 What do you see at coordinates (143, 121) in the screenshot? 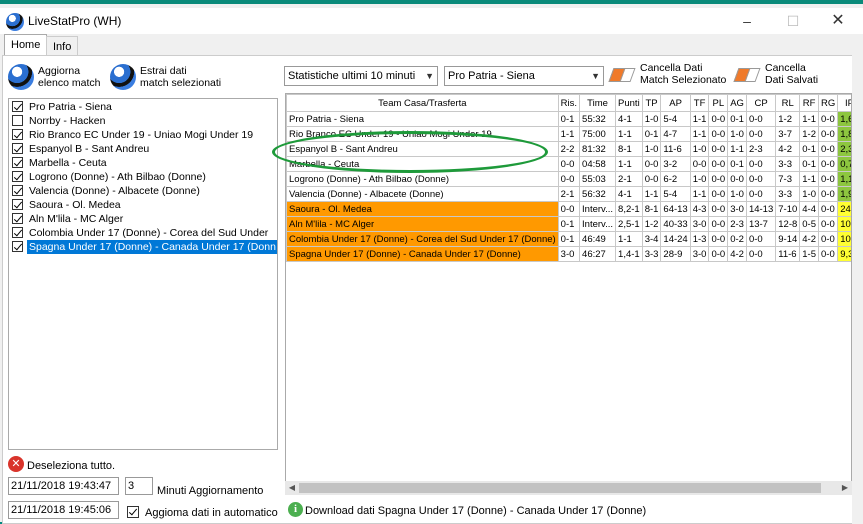
I see `list-item: Norrby - Hacken` at bounding box center [143, 121].